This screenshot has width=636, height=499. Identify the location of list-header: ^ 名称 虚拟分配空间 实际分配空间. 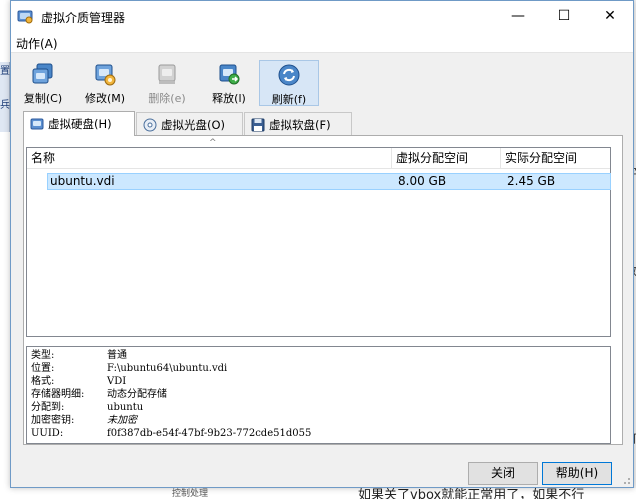
(318, 153).